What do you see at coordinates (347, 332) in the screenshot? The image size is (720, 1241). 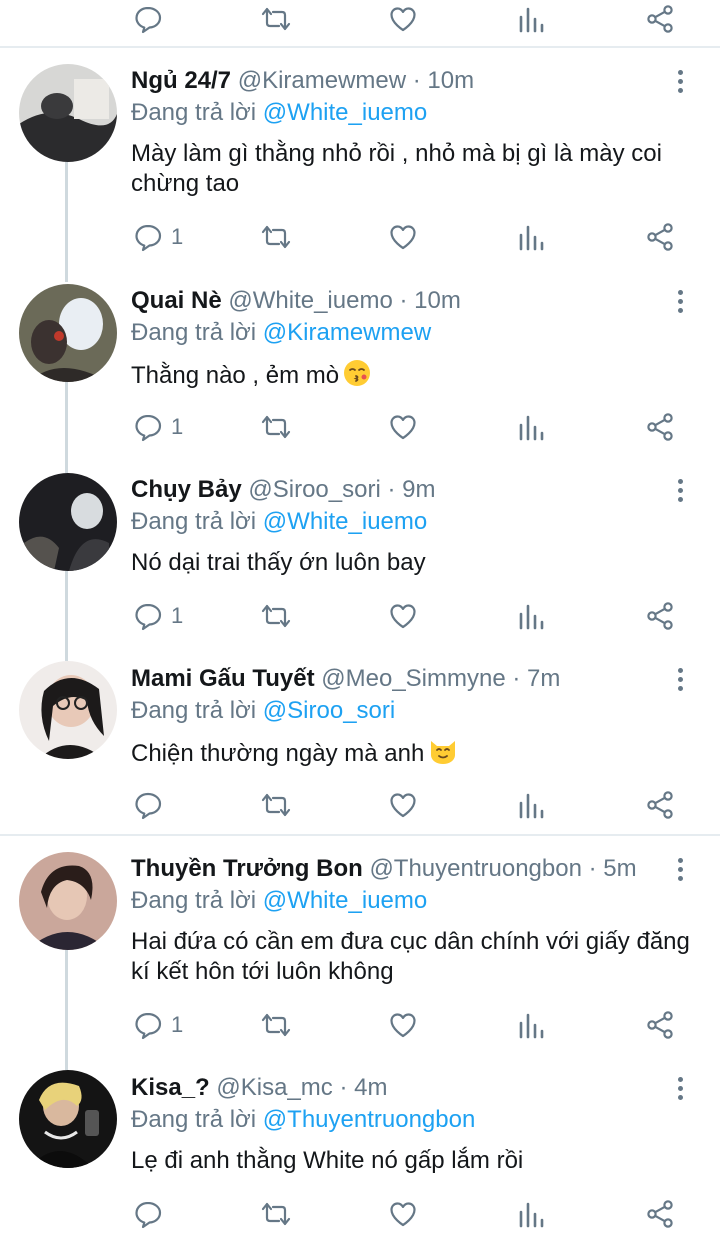 I see `mention-link: @Kiramewmew` at bounding box center [347, 332].